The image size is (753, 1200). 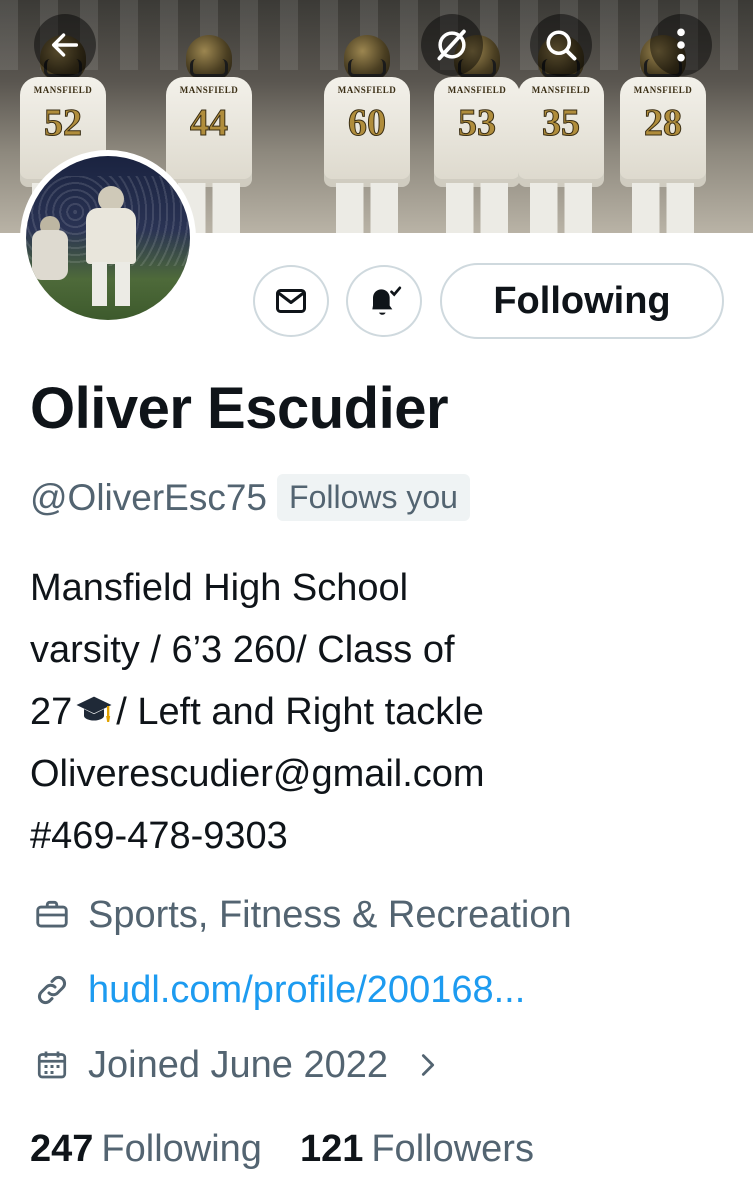 What do you see at coordinates (387, 300) in the screenshot?
I see `bell-check-icon` at bounding box center [387, 300].